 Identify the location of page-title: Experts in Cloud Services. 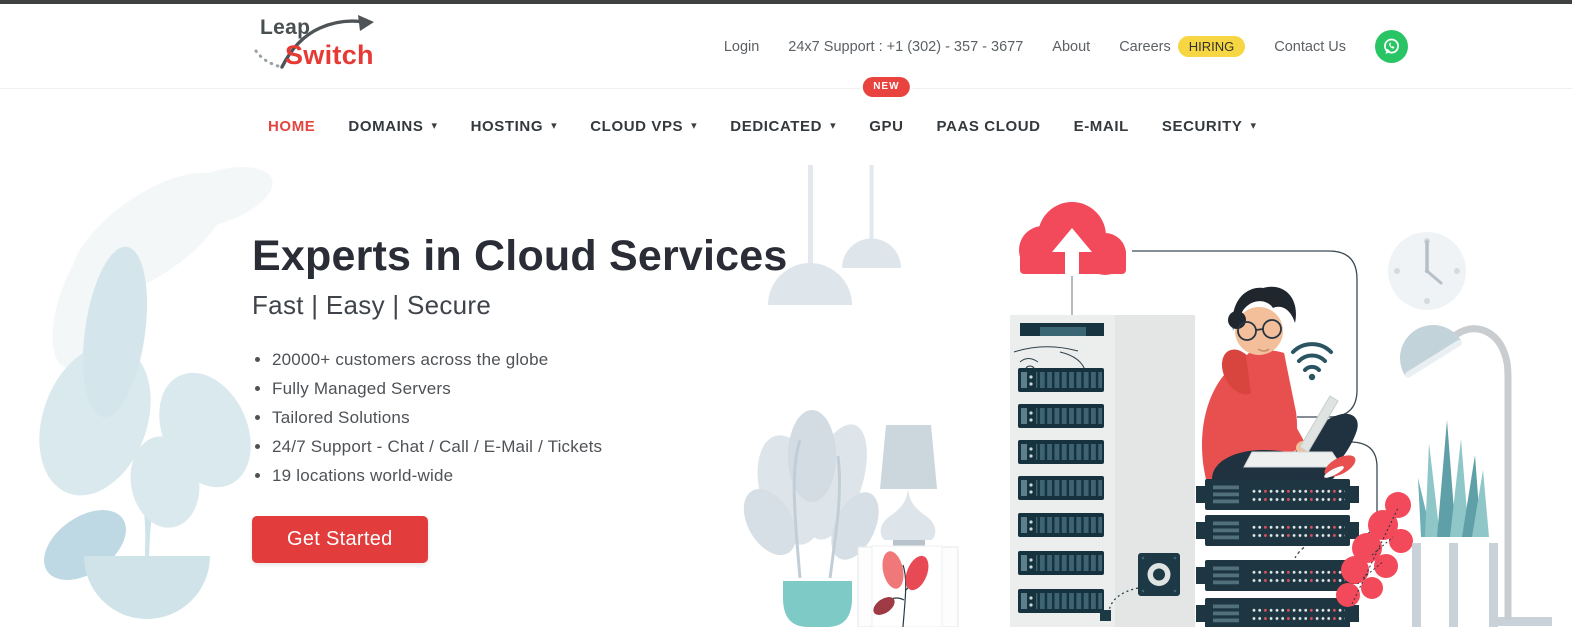
(520, 256).